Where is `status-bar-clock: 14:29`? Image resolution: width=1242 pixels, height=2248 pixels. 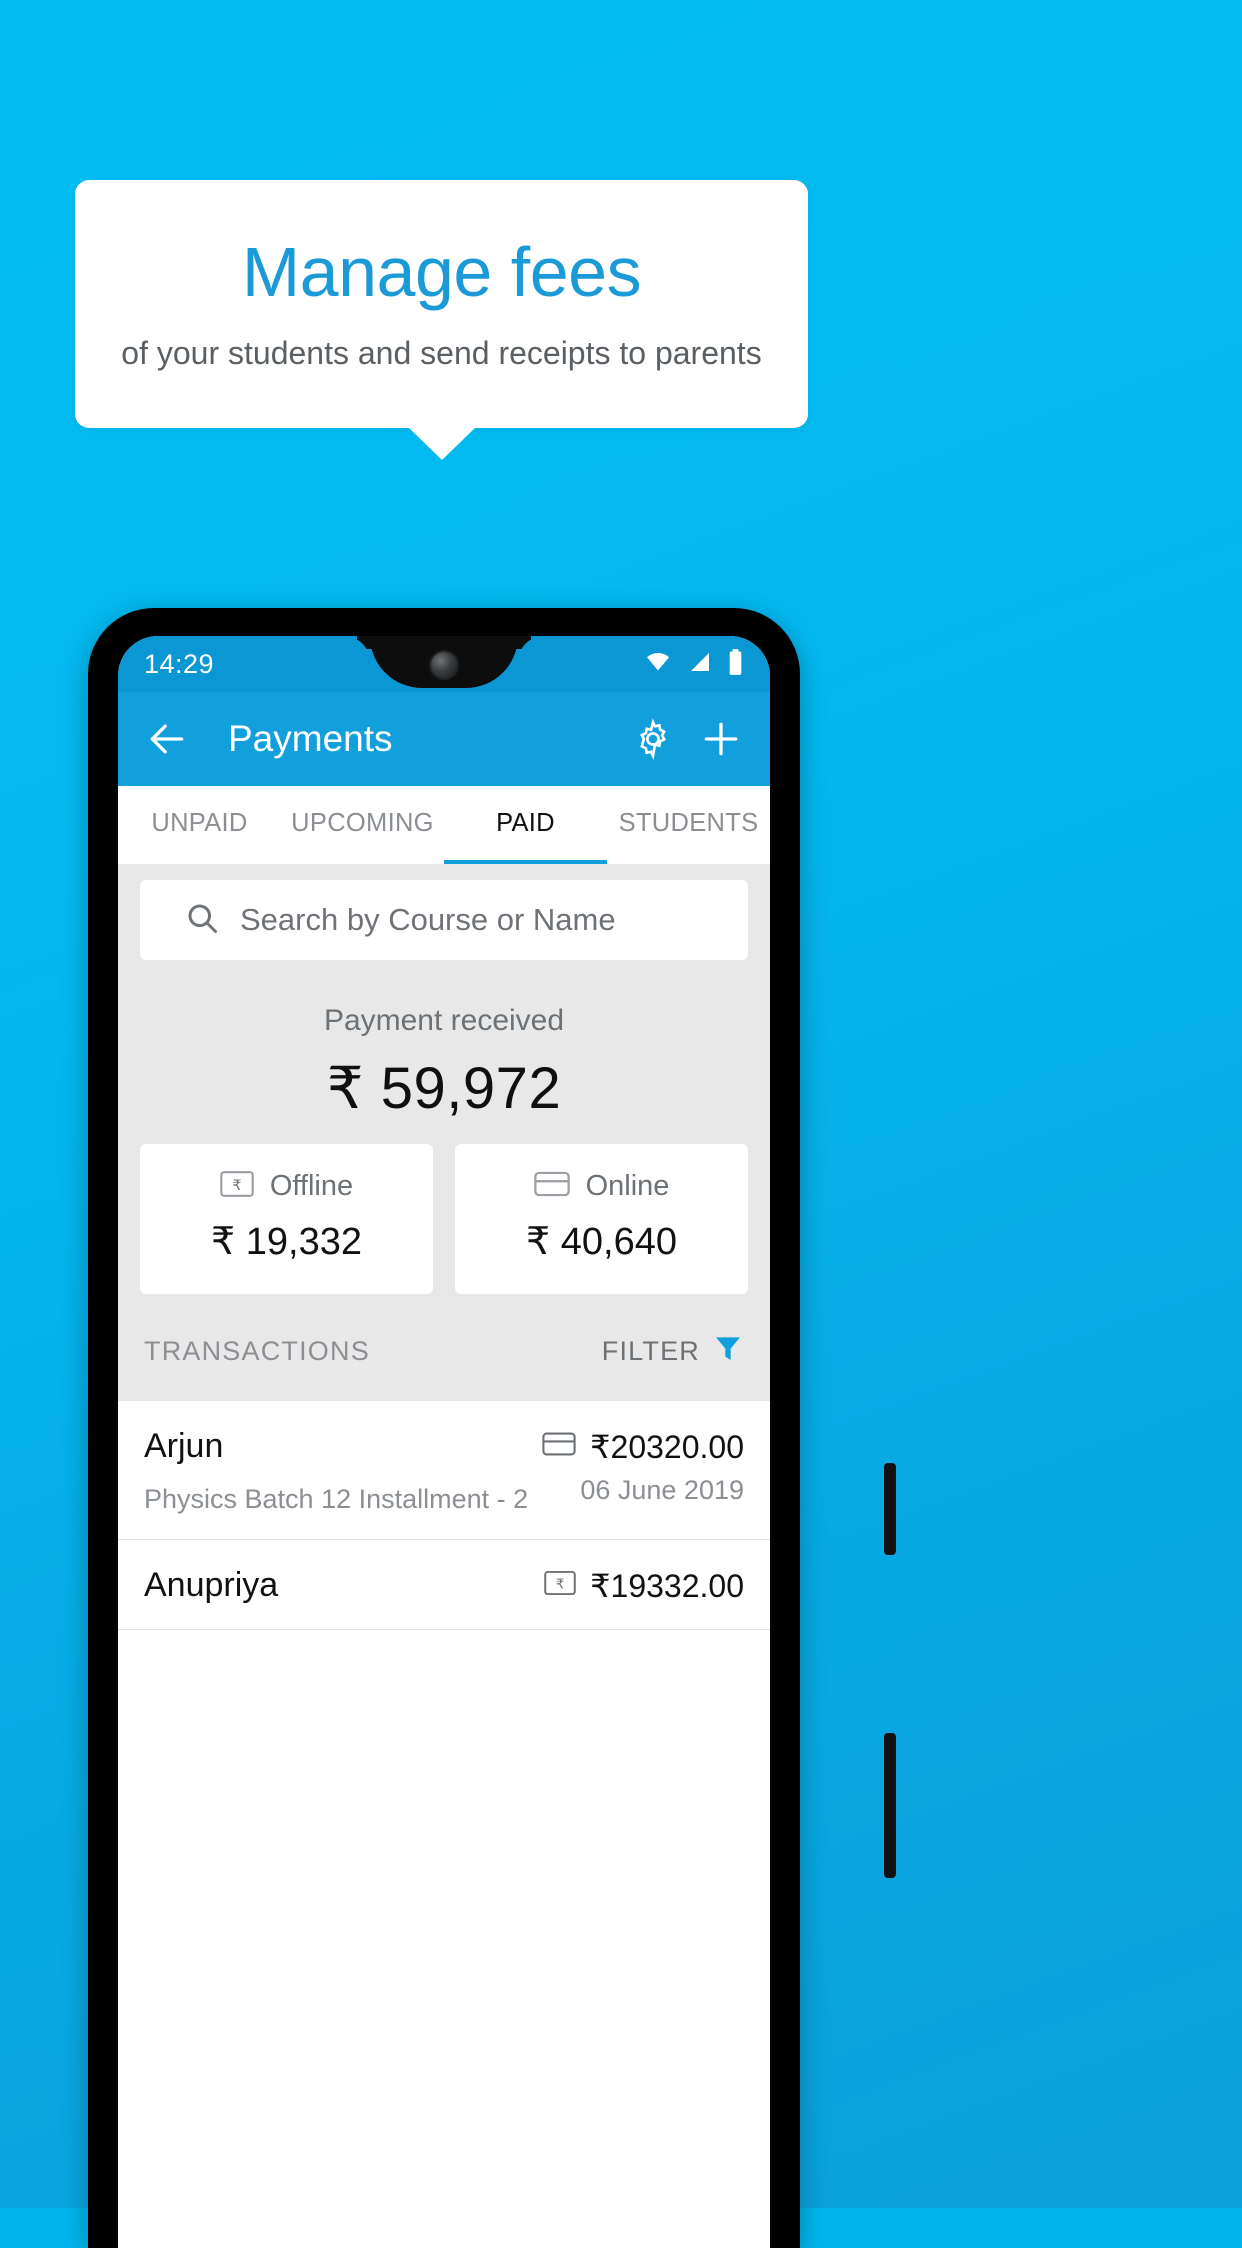
status-bar-clock: 14:29 is located at coordinates (179, 663).